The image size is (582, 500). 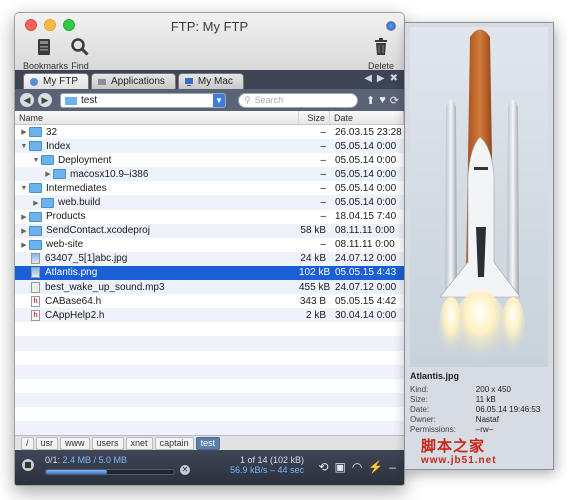 I want to click on table-row: ▶ Products –18.04.15 7:40, so click(x=209, y=217).